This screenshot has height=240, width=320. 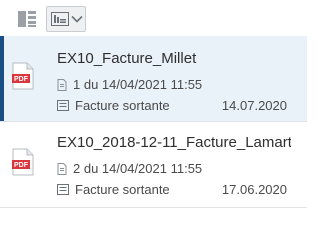 What do you see at coordinates (138, 84) in the screenshot?
I see `version-info: 1 du 14/04/2021 11:55` at bounding box center [138, 84].